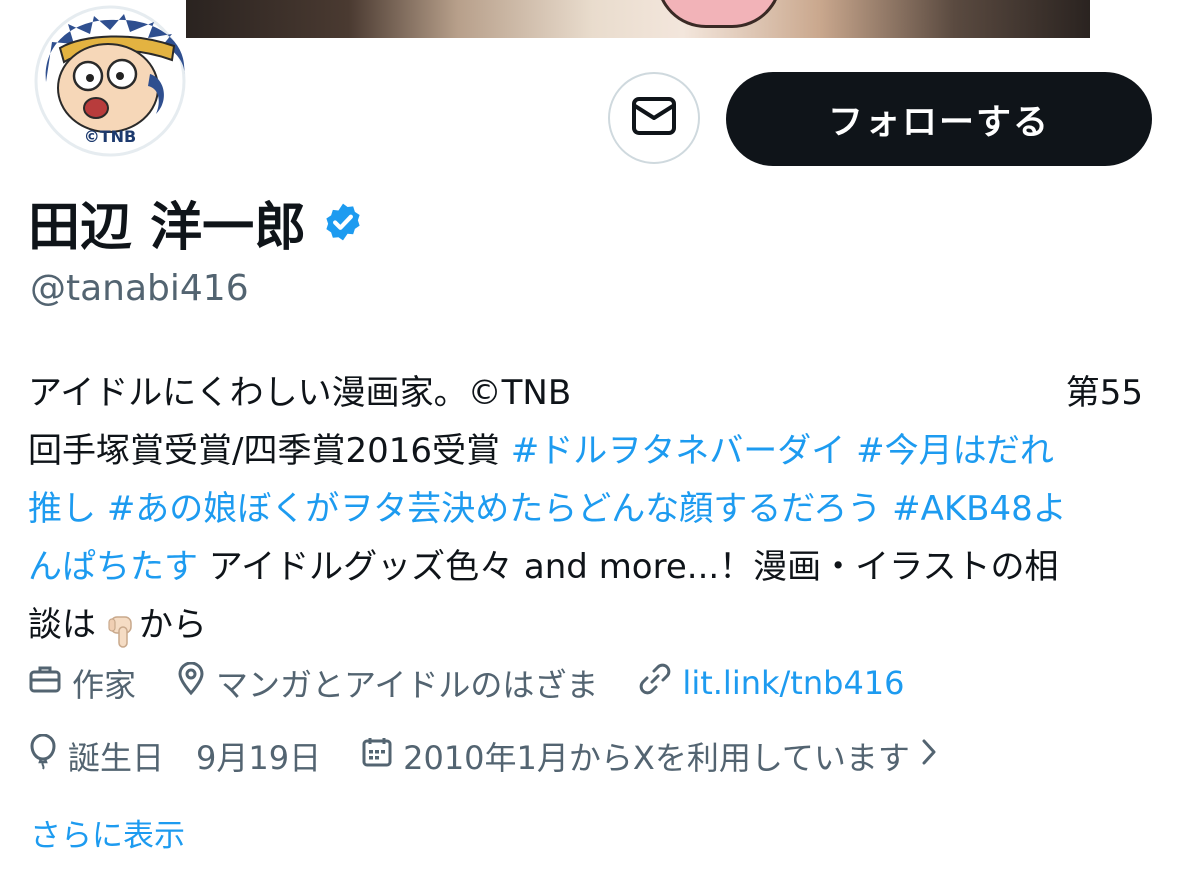 The image size is (1179, 872). Describe the element at coordinates (585, 625) in the screenshot. I see `bio-line: 談は から` at that location.